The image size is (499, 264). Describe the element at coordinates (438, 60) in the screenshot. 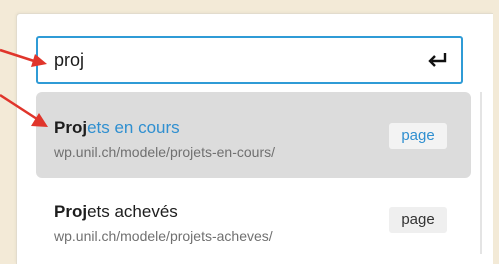

I see `return-key-icon` at that location.